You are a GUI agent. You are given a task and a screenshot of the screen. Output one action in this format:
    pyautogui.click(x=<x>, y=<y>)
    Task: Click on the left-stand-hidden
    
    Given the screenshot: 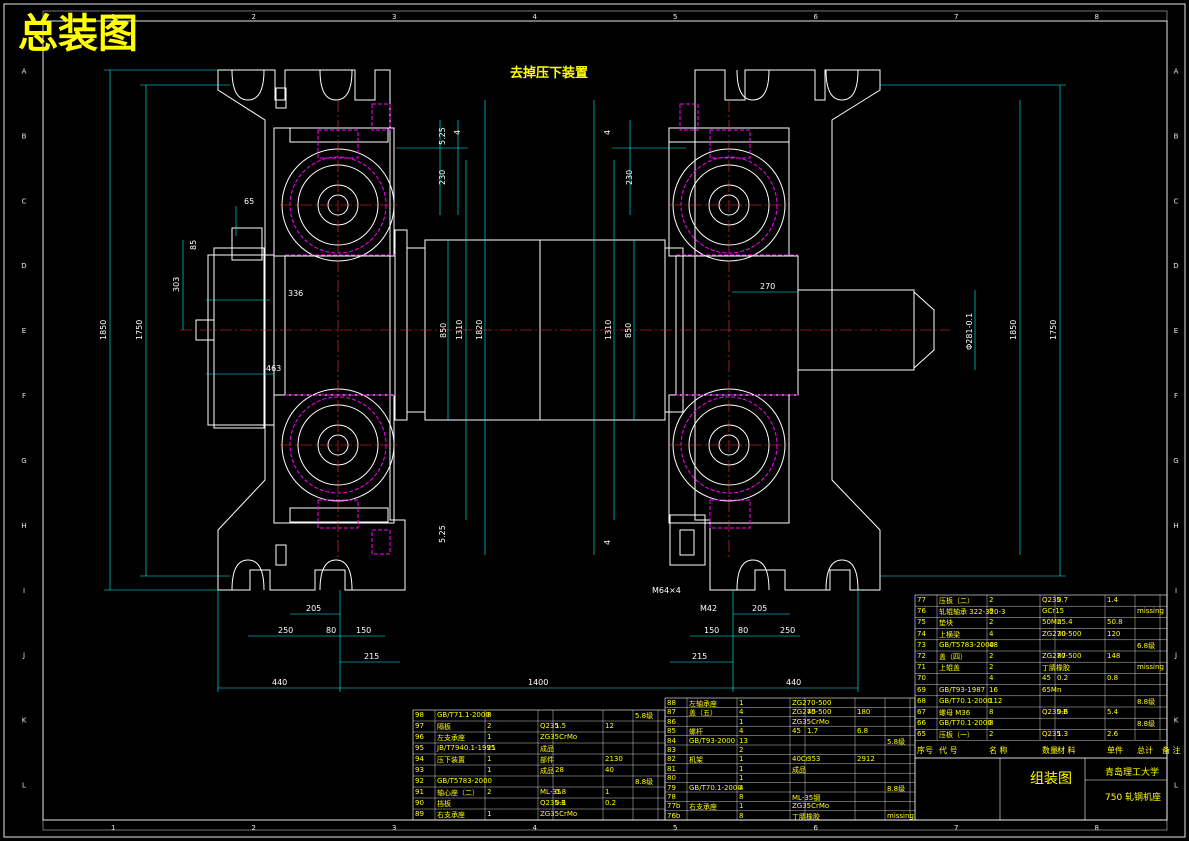 What is the action you would take?
    pyautogui.click(x=340, y=329)
    